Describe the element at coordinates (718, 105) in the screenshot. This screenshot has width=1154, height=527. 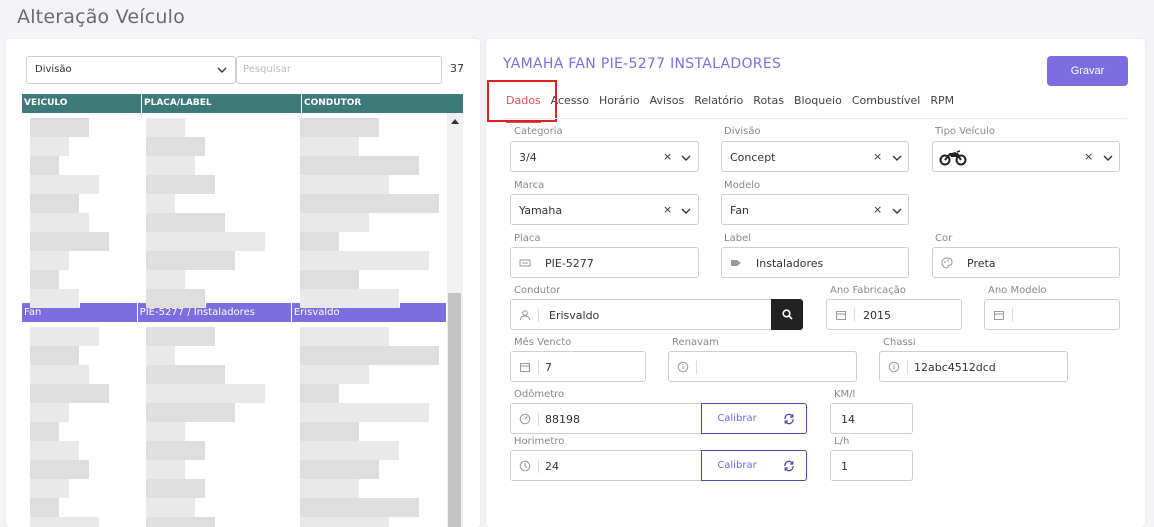
I see `tab-relatorio: Relatório` at that location.